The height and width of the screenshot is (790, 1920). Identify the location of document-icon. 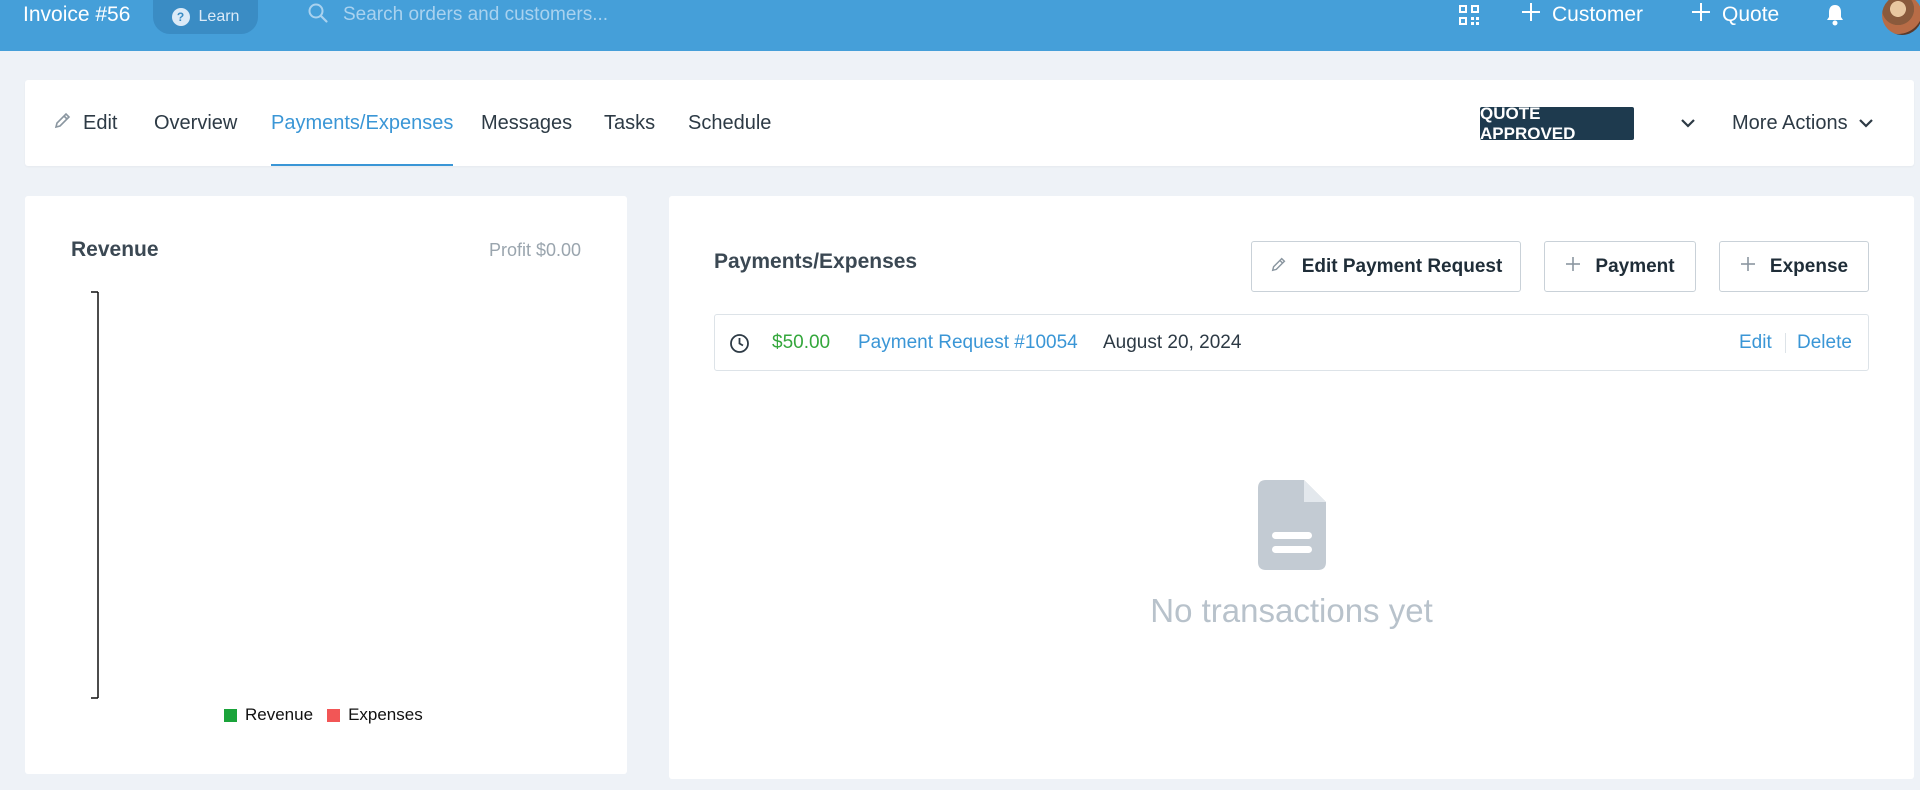
(1292, 527).